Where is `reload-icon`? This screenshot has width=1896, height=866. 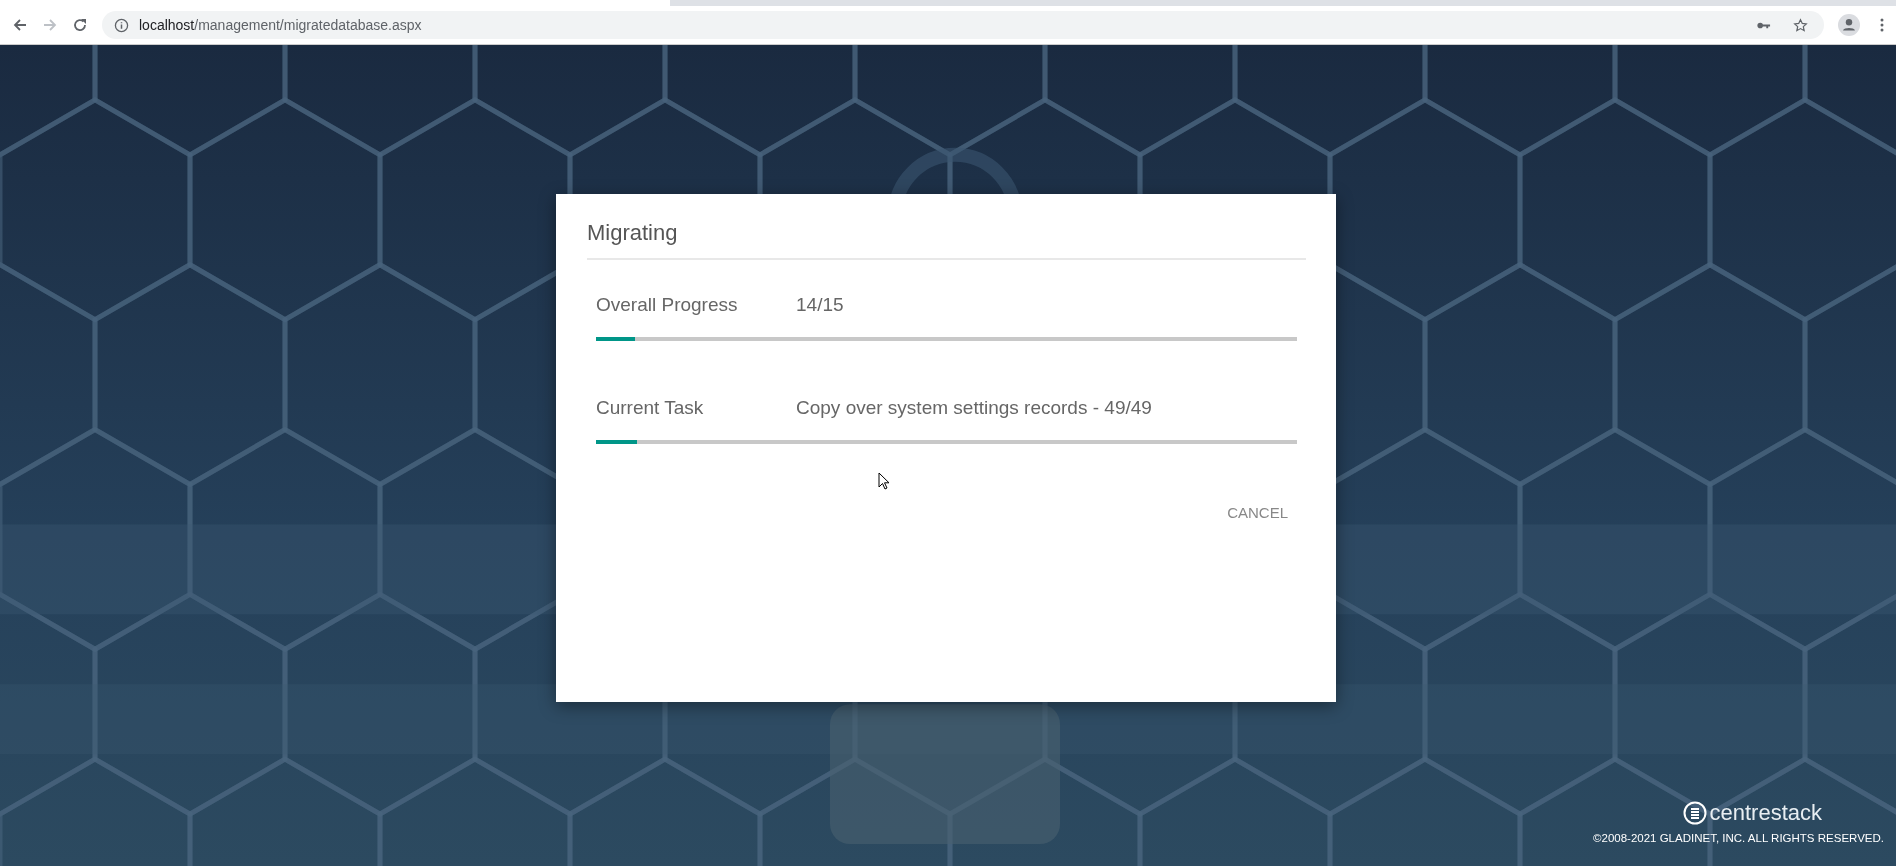
reload-icon is located at coordinates (80, 25).